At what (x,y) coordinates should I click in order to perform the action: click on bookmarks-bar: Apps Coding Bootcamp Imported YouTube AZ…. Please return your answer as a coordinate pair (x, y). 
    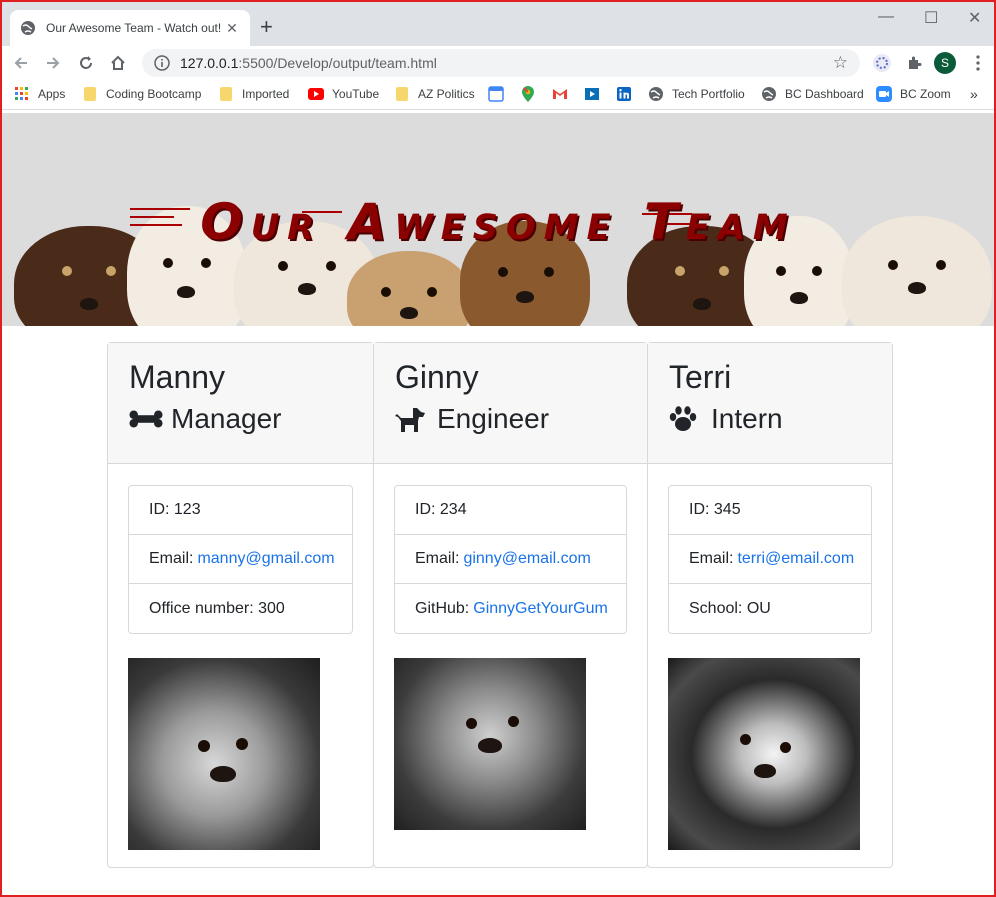
    Looking at the image, I should click on (498, 95).